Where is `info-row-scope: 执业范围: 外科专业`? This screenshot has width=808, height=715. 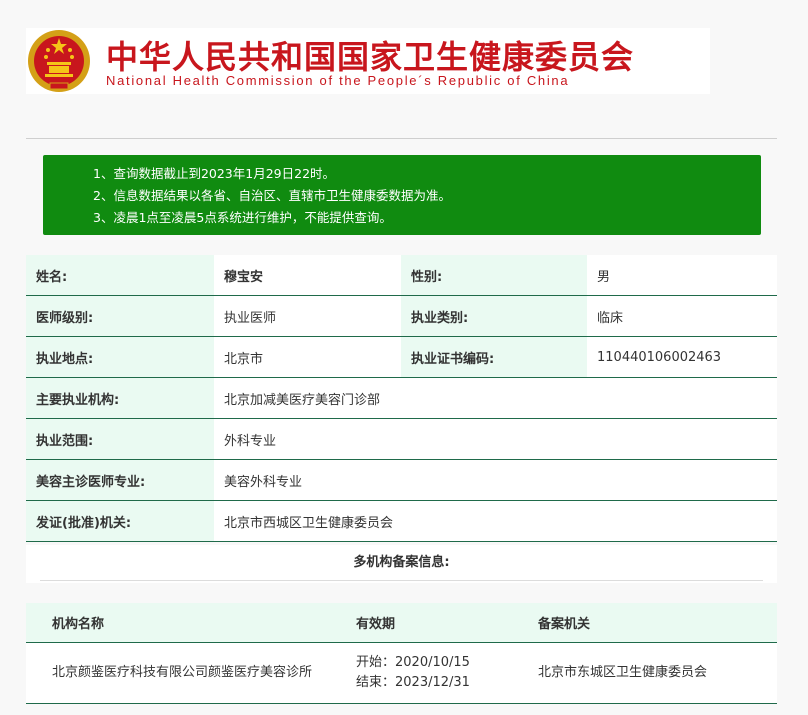 info-row-scope: 执业范围: 外科专业 is located at coordinates (401, 439).